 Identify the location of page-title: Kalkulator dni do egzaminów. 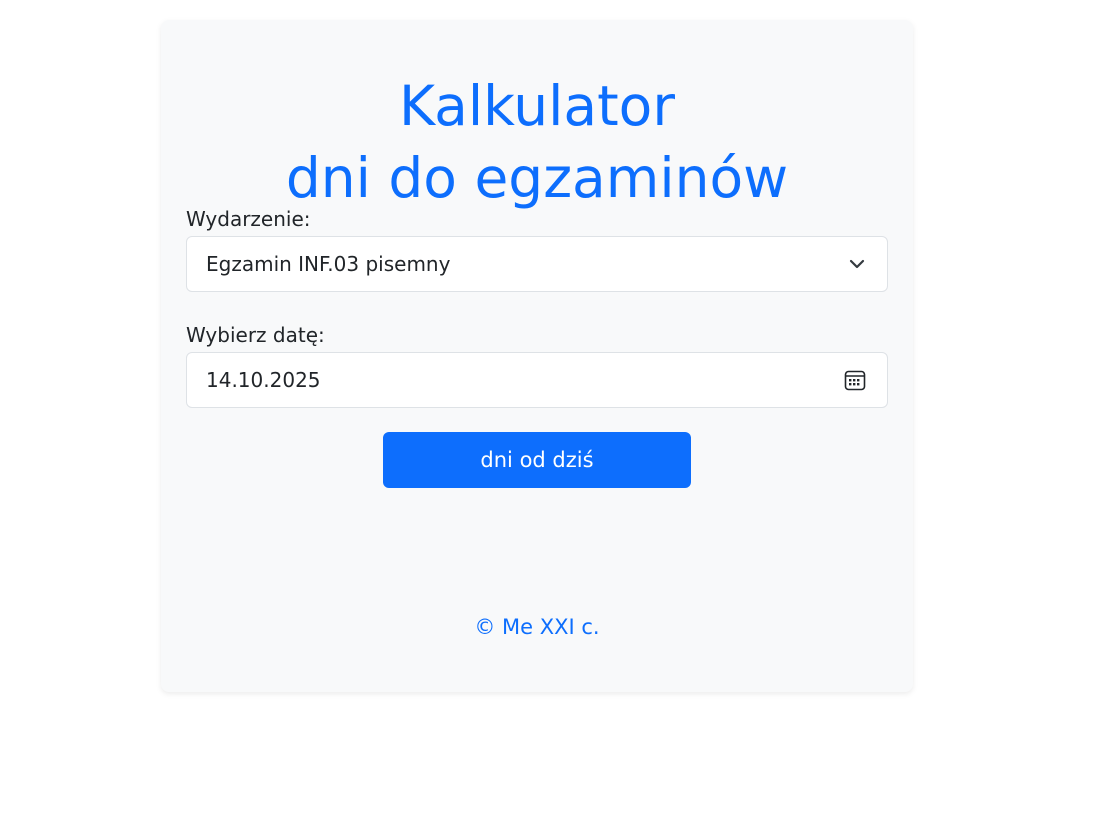
(537, 142).